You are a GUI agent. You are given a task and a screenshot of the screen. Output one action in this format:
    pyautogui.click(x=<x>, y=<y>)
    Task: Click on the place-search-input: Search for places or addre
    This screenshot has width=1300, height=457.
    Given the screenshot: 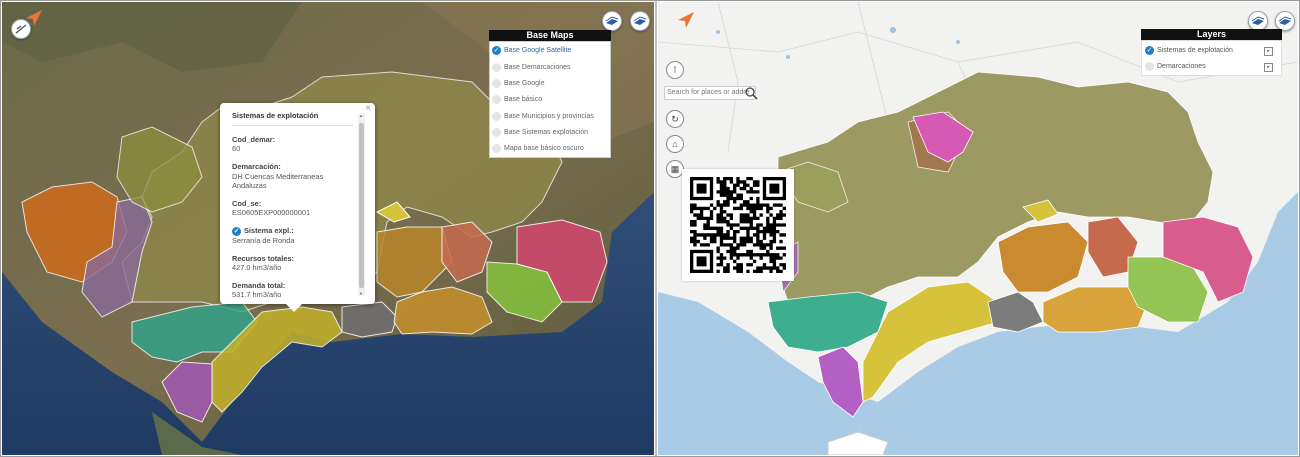 What is the action you would take?
    pyautogui.click(x=710, y=93)
    